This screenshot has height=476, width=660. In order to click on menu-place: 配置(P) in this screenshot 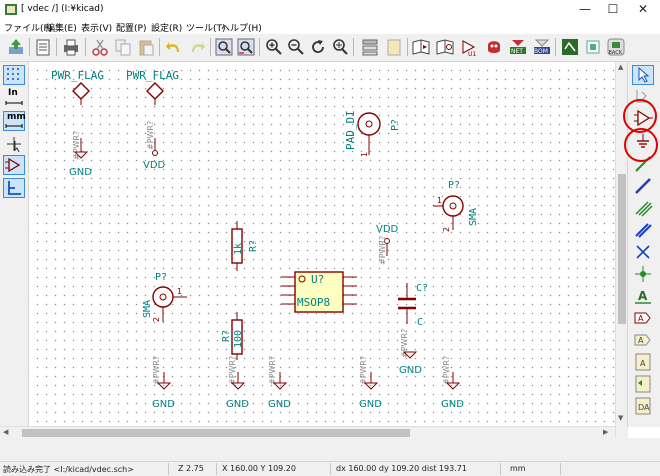, I will do `click(131, 27)`.